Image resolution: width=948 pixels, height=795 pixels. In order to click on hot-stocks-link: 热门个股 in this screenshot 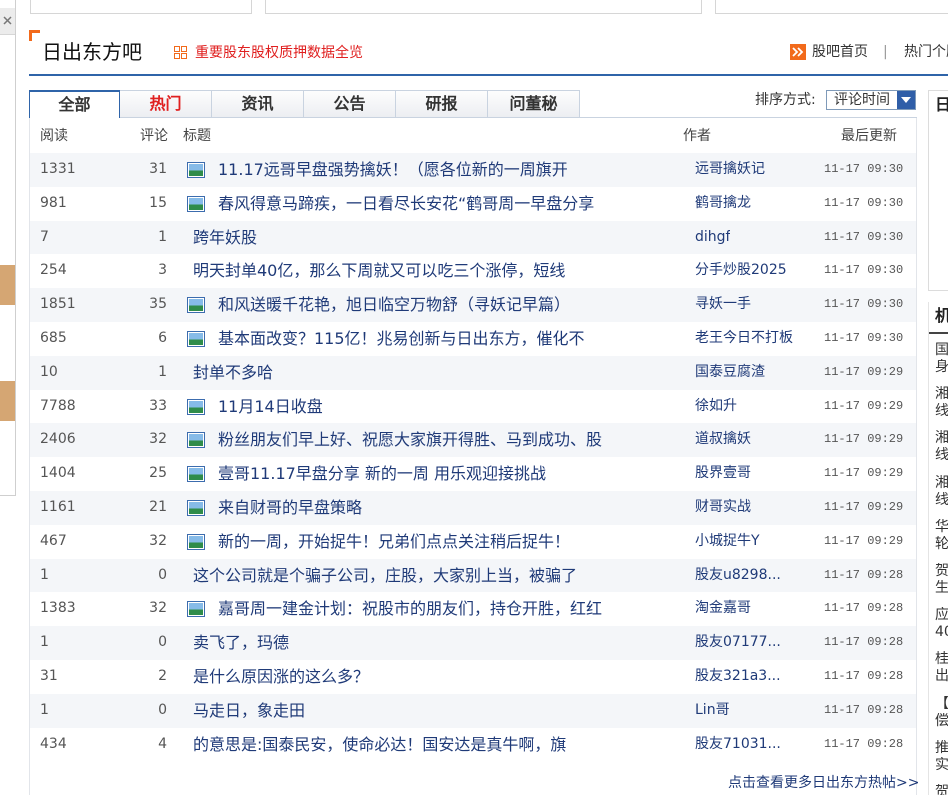, I will do `click(926, 52)`.